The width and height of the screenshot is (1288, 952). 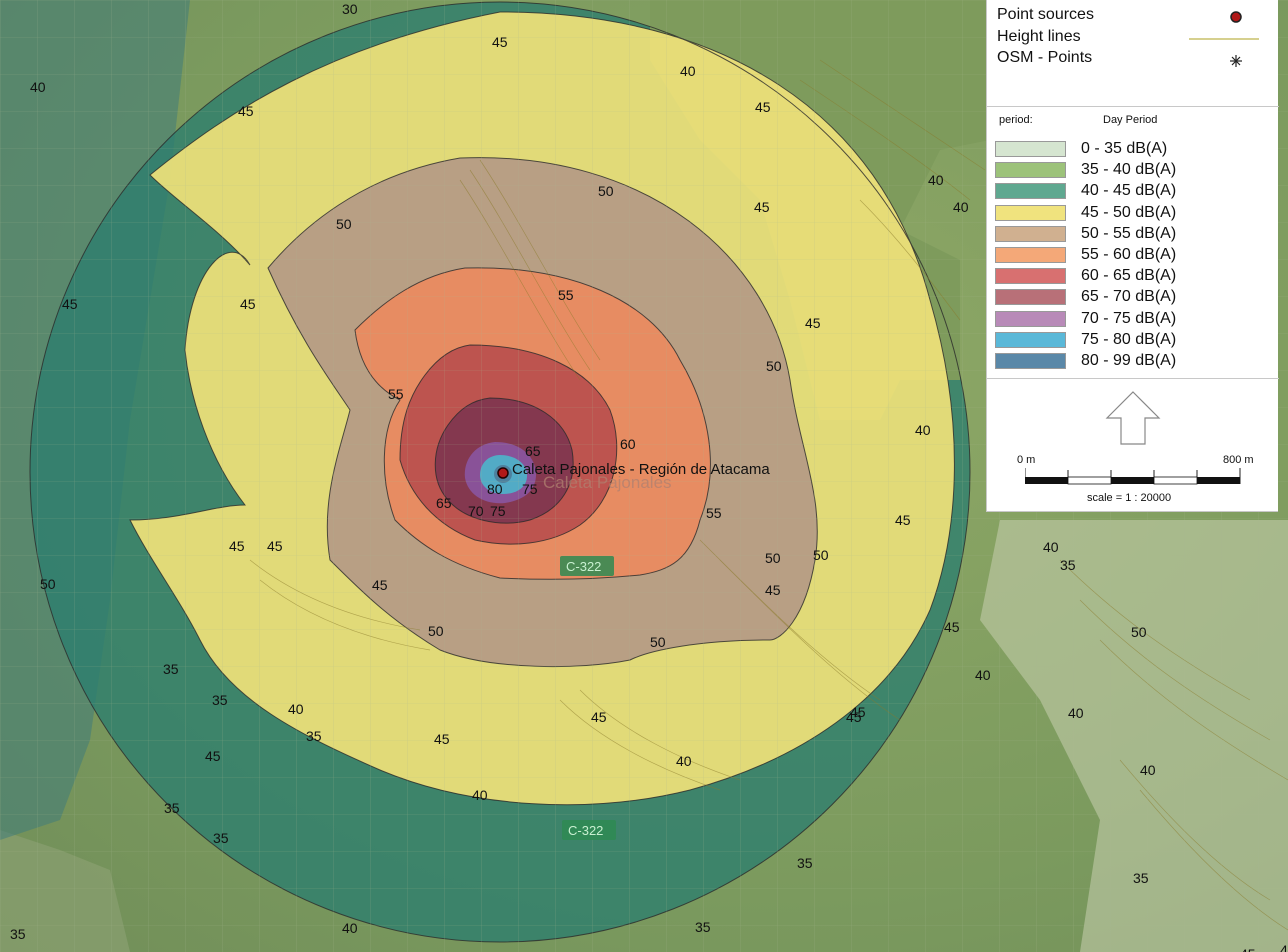 I want to click on contour-label: 80, so click(x=495, y=489).